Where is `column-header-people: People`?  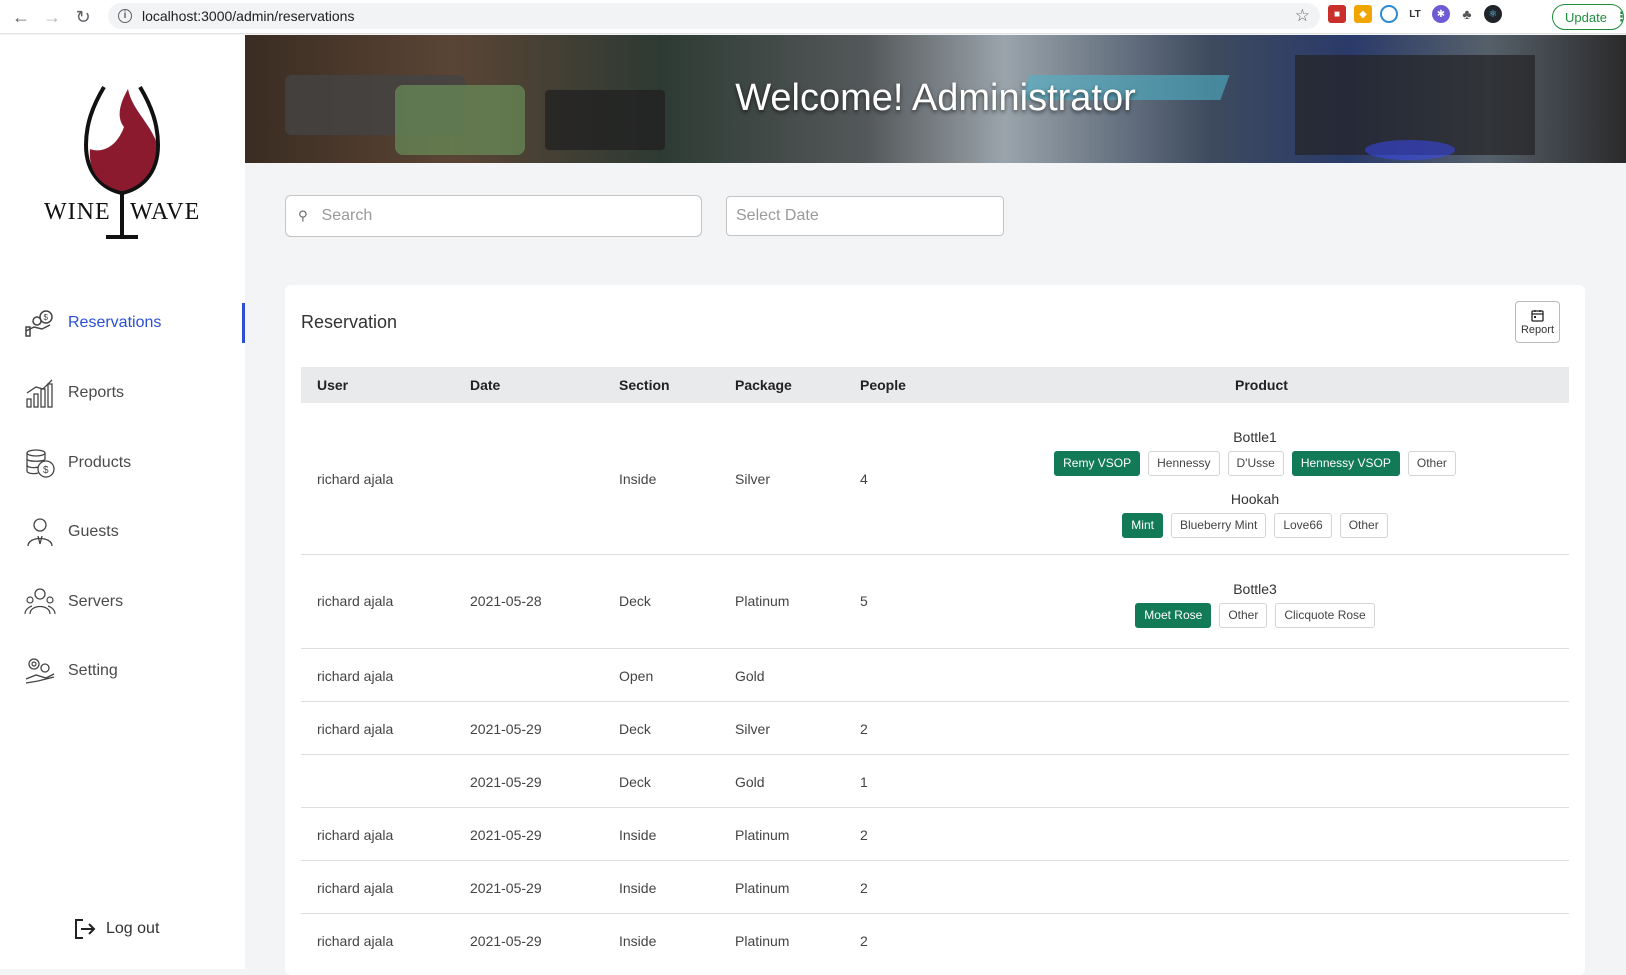
column-header-people: People is located at coordinates (883, 385).